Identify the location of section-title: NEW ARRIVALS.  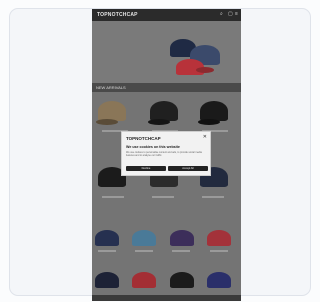
(111, 87).